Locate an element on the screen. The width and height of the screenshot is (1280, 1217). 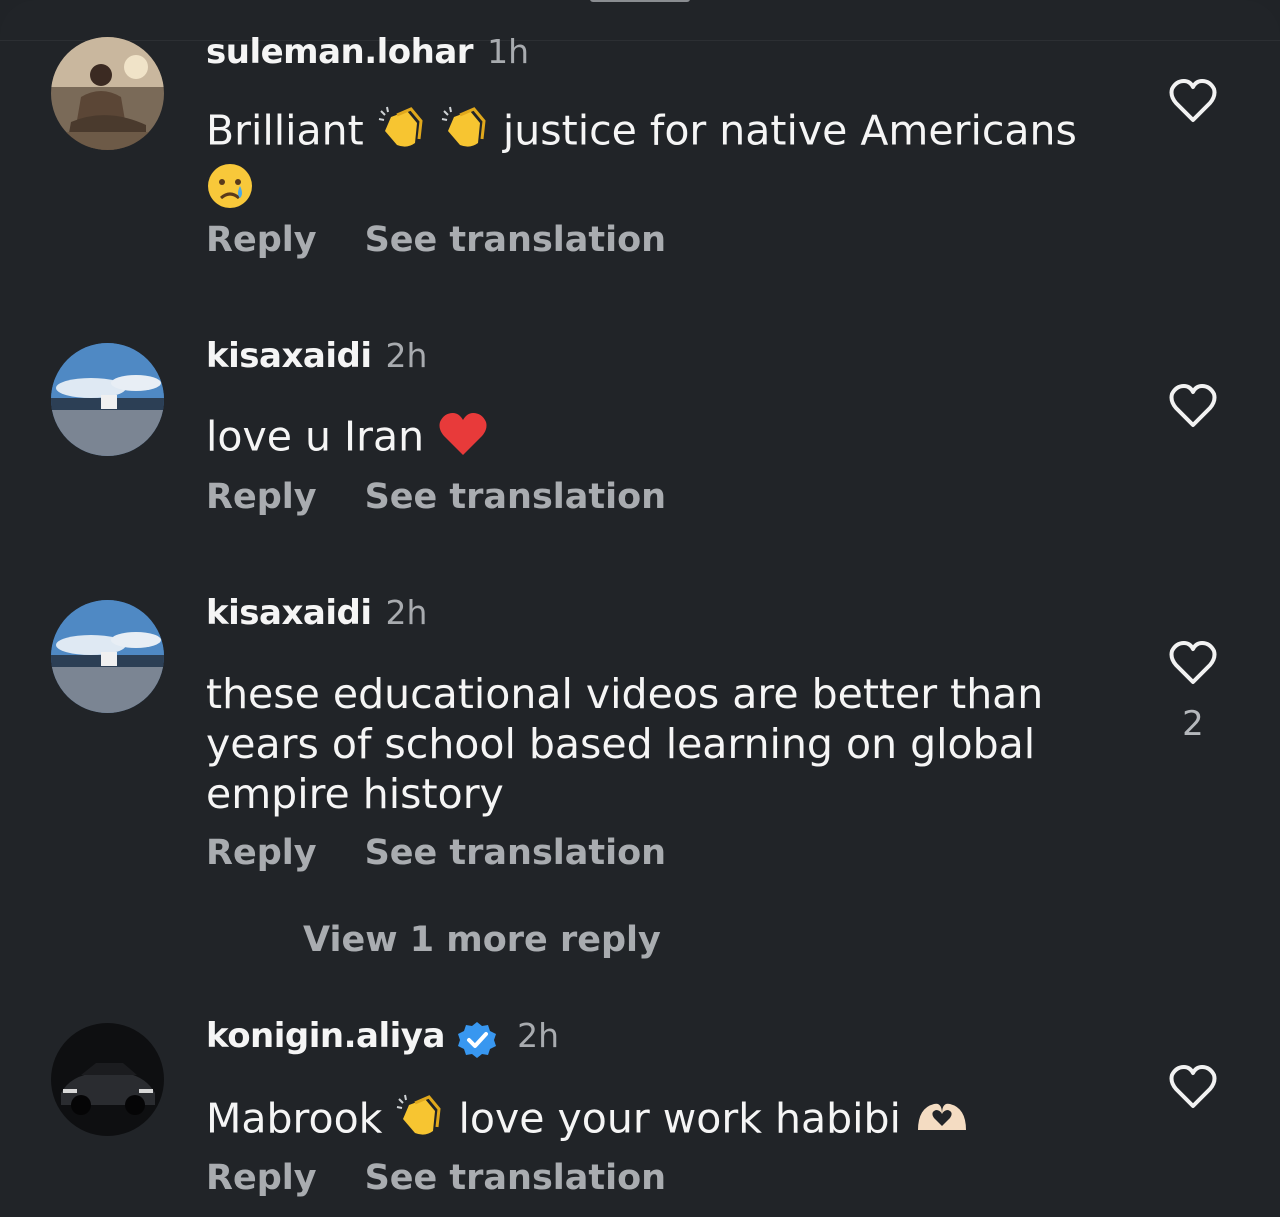
comment-text: love u Iran is located at coordinates (646, 439).